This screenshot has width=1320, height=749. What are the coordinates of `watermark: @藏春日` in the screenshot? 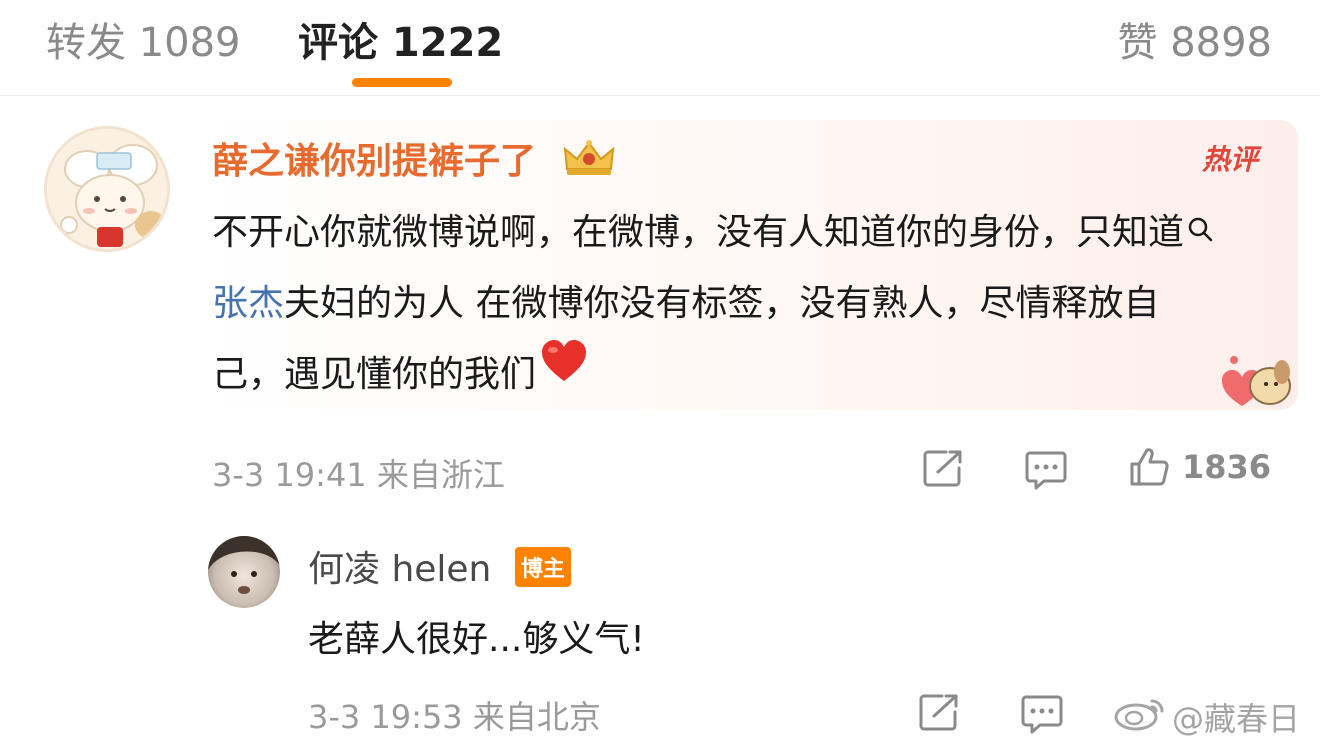 It's located at (1206, 717).